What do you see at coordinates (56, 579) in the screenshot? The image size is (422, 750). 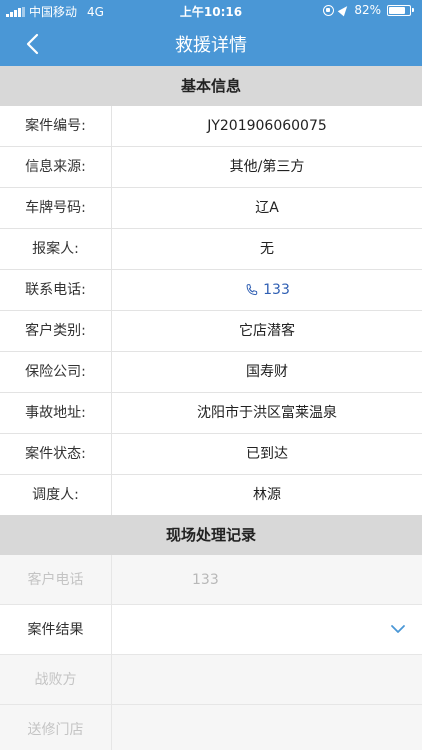 I see `field-label: 客户电话` at bounding box center [56, 579].